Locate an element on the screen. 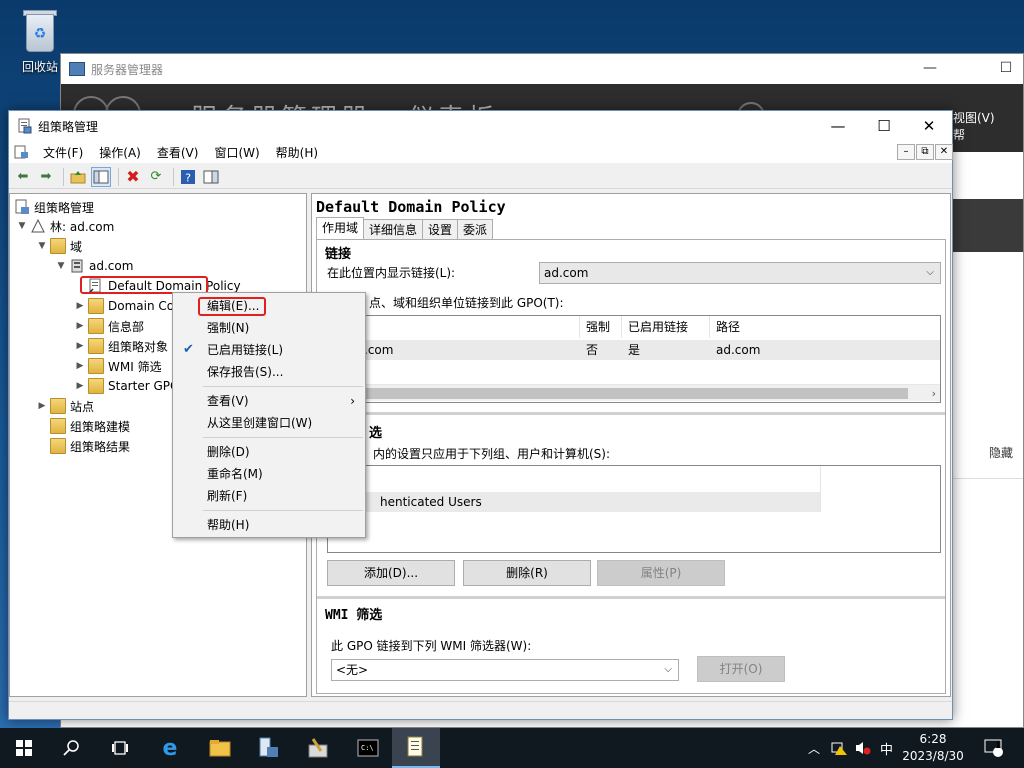 Image resolution: width=1024 pixels, height=768 pixels. table-row: .com 否 是 ad.com is located at coordinates (634, 350).